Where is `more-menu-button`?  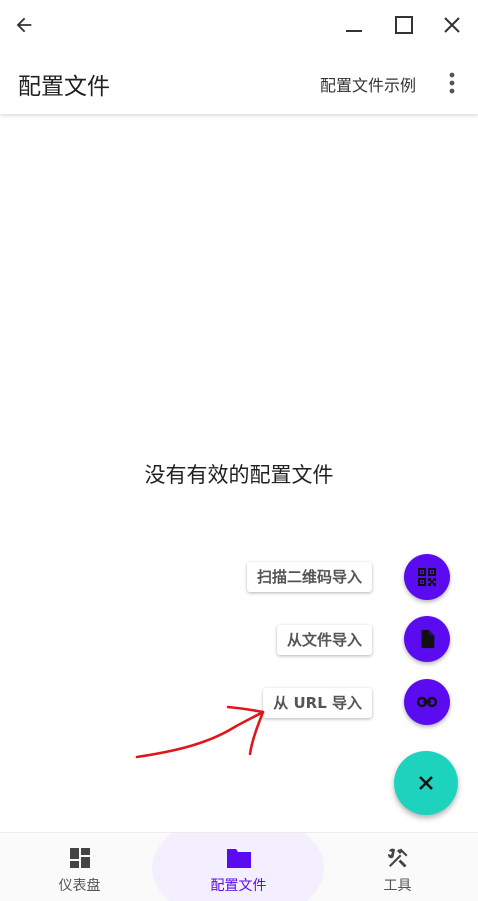 more-menu-button is located at coordinates (452, 83).